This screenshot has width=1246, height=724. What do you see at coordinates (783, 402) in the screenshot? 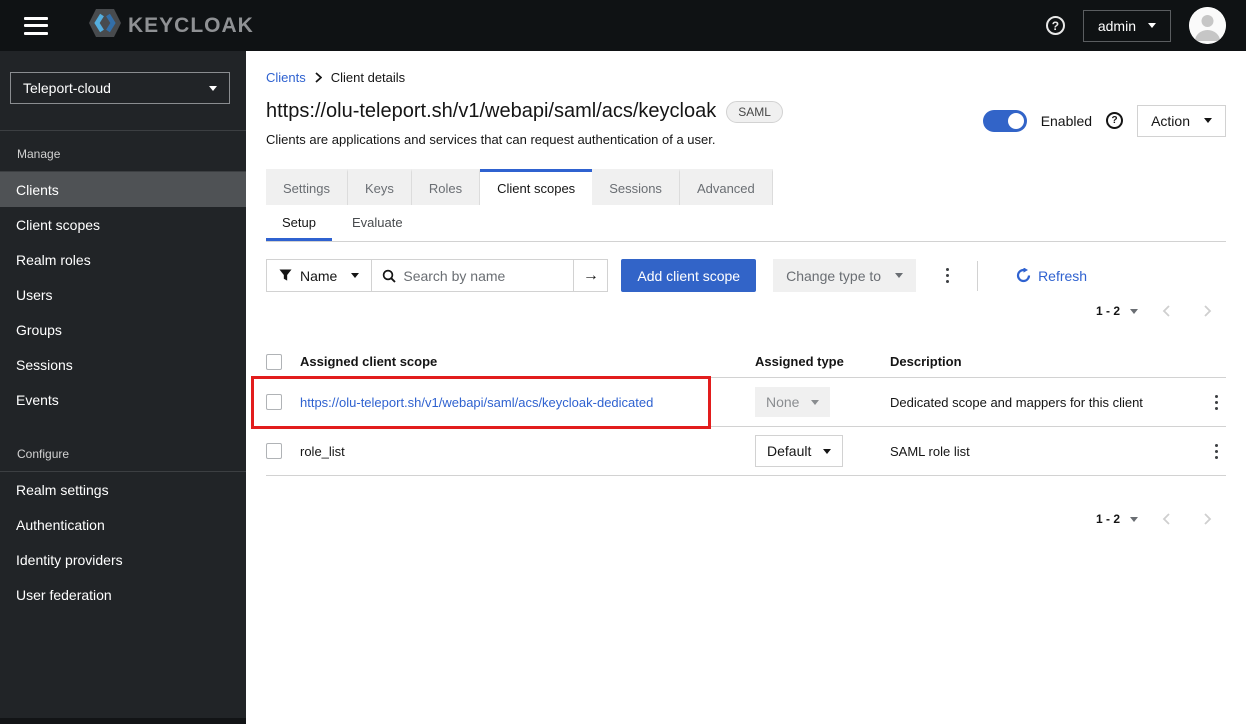
I see `assigned-type-value: None` at bounding box center [783, 402].